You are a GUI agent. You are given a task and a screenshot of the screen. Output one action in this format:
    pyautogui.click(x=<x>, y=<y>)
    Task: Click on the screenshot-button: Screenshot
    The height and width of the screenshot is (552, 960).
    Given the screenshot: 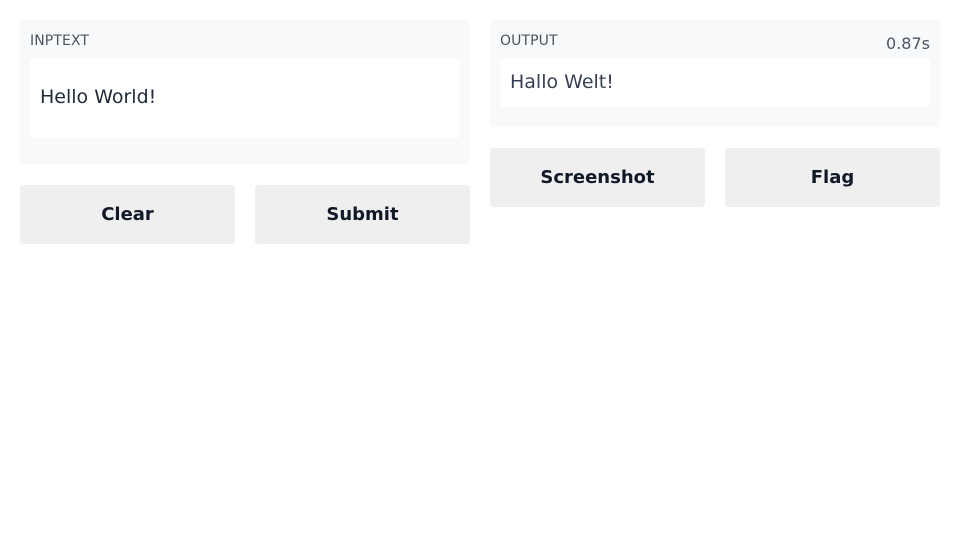 What is the action you would take?
    pyautogui.click(x=597, y=177)
    